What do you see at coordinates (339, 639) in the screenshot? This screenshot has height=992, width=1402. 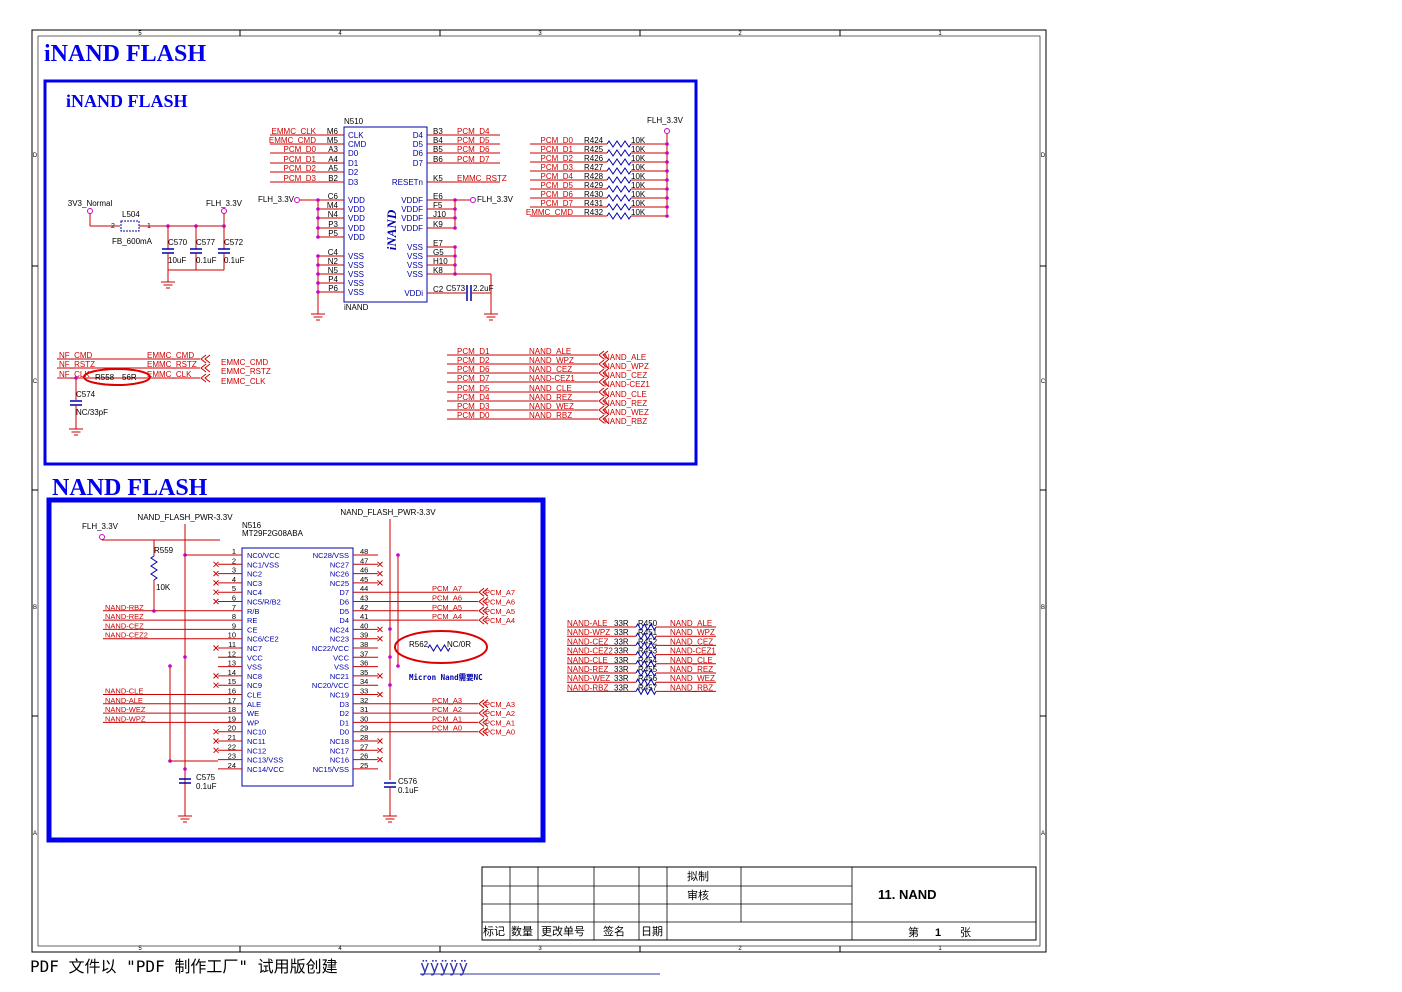 I see `pin-name: NC23` at bounding box center [339, 639].